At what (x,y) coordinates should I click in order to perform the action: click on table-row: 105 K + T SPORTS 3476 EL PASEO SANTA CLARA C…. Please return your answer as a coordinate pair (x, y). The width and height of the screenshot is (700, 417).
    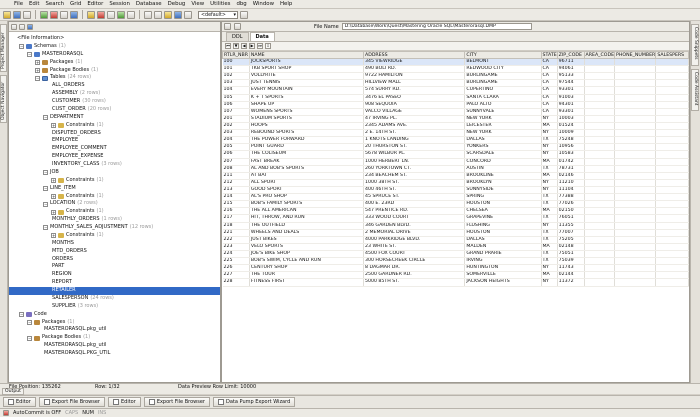
    Looking at the image, I should click on (455, 98).